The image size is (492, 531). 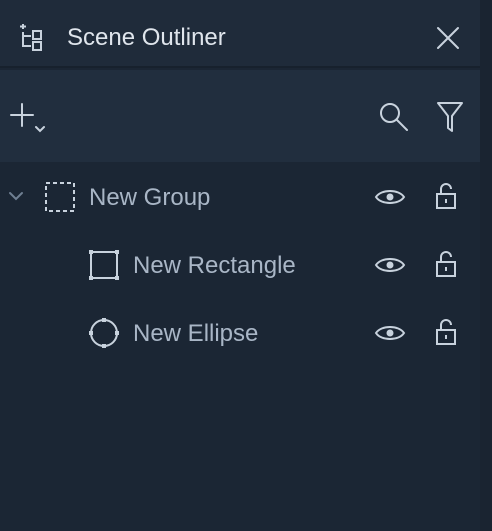 What do you see at coordinates (104, 333) in the screenshot?
I see `ellipse-icon` at bounding box center [104, 333].